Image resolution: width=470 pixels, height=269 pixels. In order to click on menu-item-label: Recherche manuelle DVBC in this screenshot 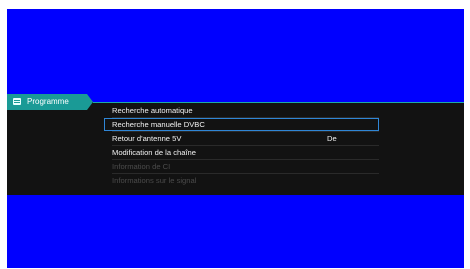, I will do `click(158, 124)`.